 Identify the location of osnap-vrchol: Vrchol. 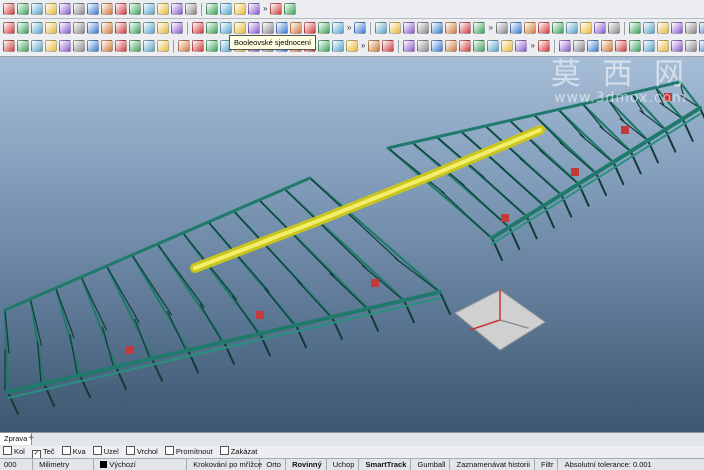
(141, 452).